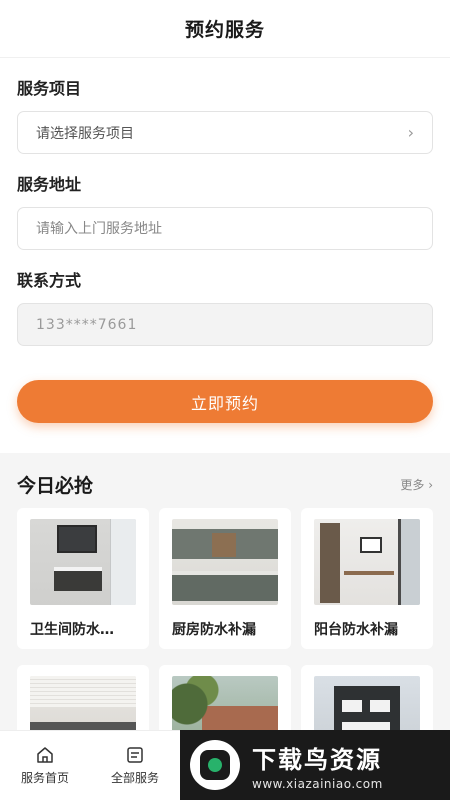  Describe the element at coordinates (225, 401) in the screenshot. I see `submit-booking-button: 立即预约` at that location.